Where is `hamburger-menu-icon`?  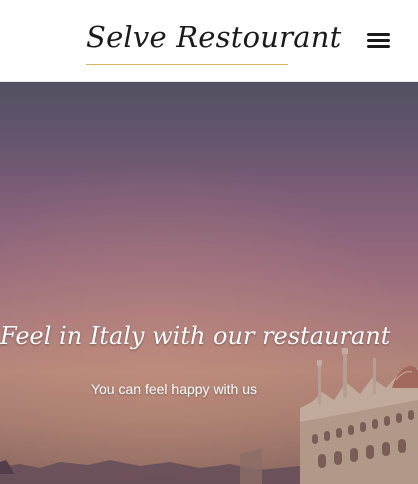 hamburger-menu-icon is located at coordinates (378, 40).